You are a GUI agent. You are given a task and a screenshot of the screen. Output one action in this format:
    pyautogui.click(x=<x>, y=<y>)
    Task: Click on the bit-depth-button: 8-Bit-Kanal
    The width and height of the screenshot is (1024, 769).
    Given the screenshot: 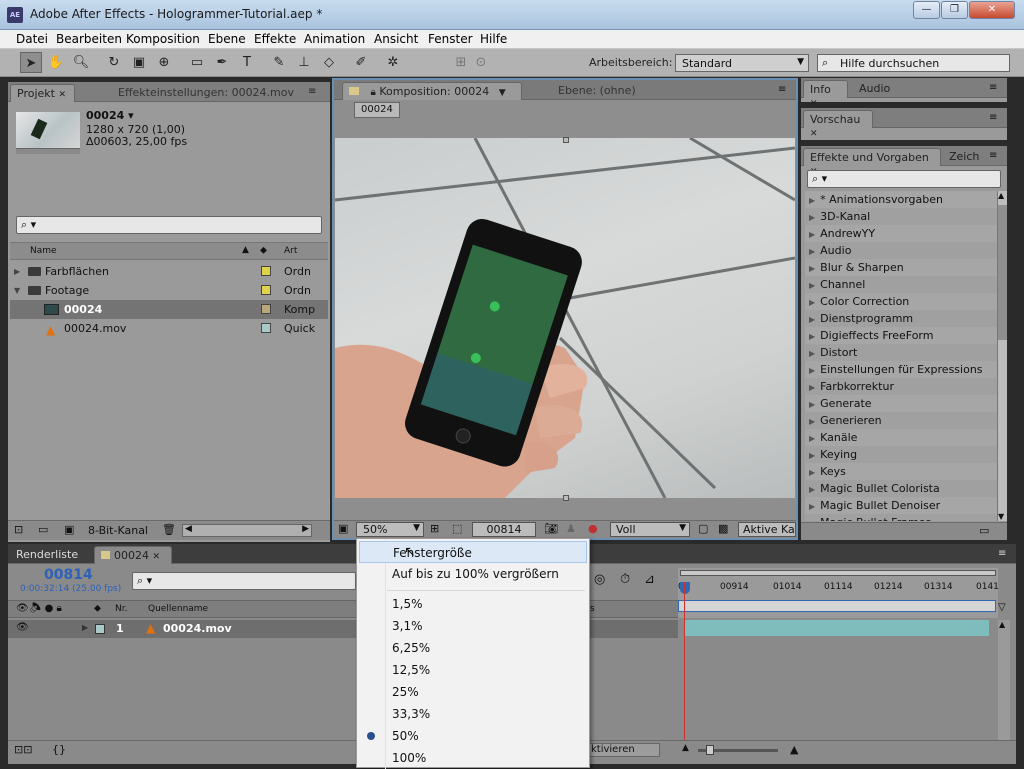 What is the action you would take?
    pyautogui.click(x=118, y=530)
    